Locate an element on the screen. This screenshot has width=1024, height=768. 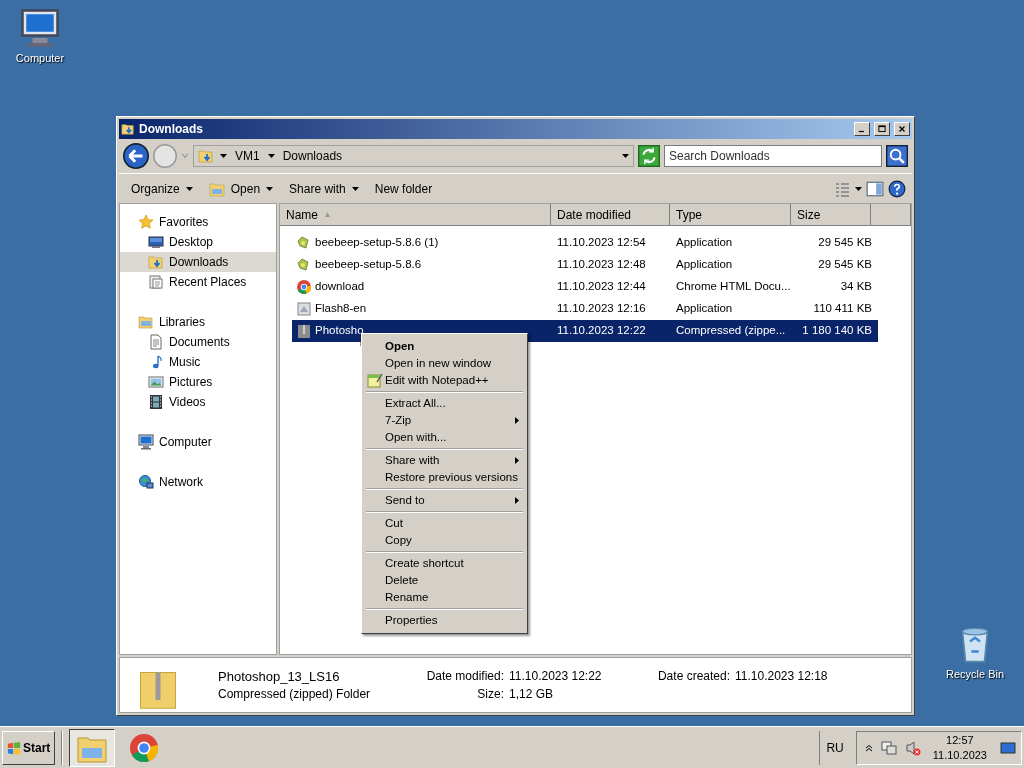
nav-item: Documents is located at coordinates (198, 342).